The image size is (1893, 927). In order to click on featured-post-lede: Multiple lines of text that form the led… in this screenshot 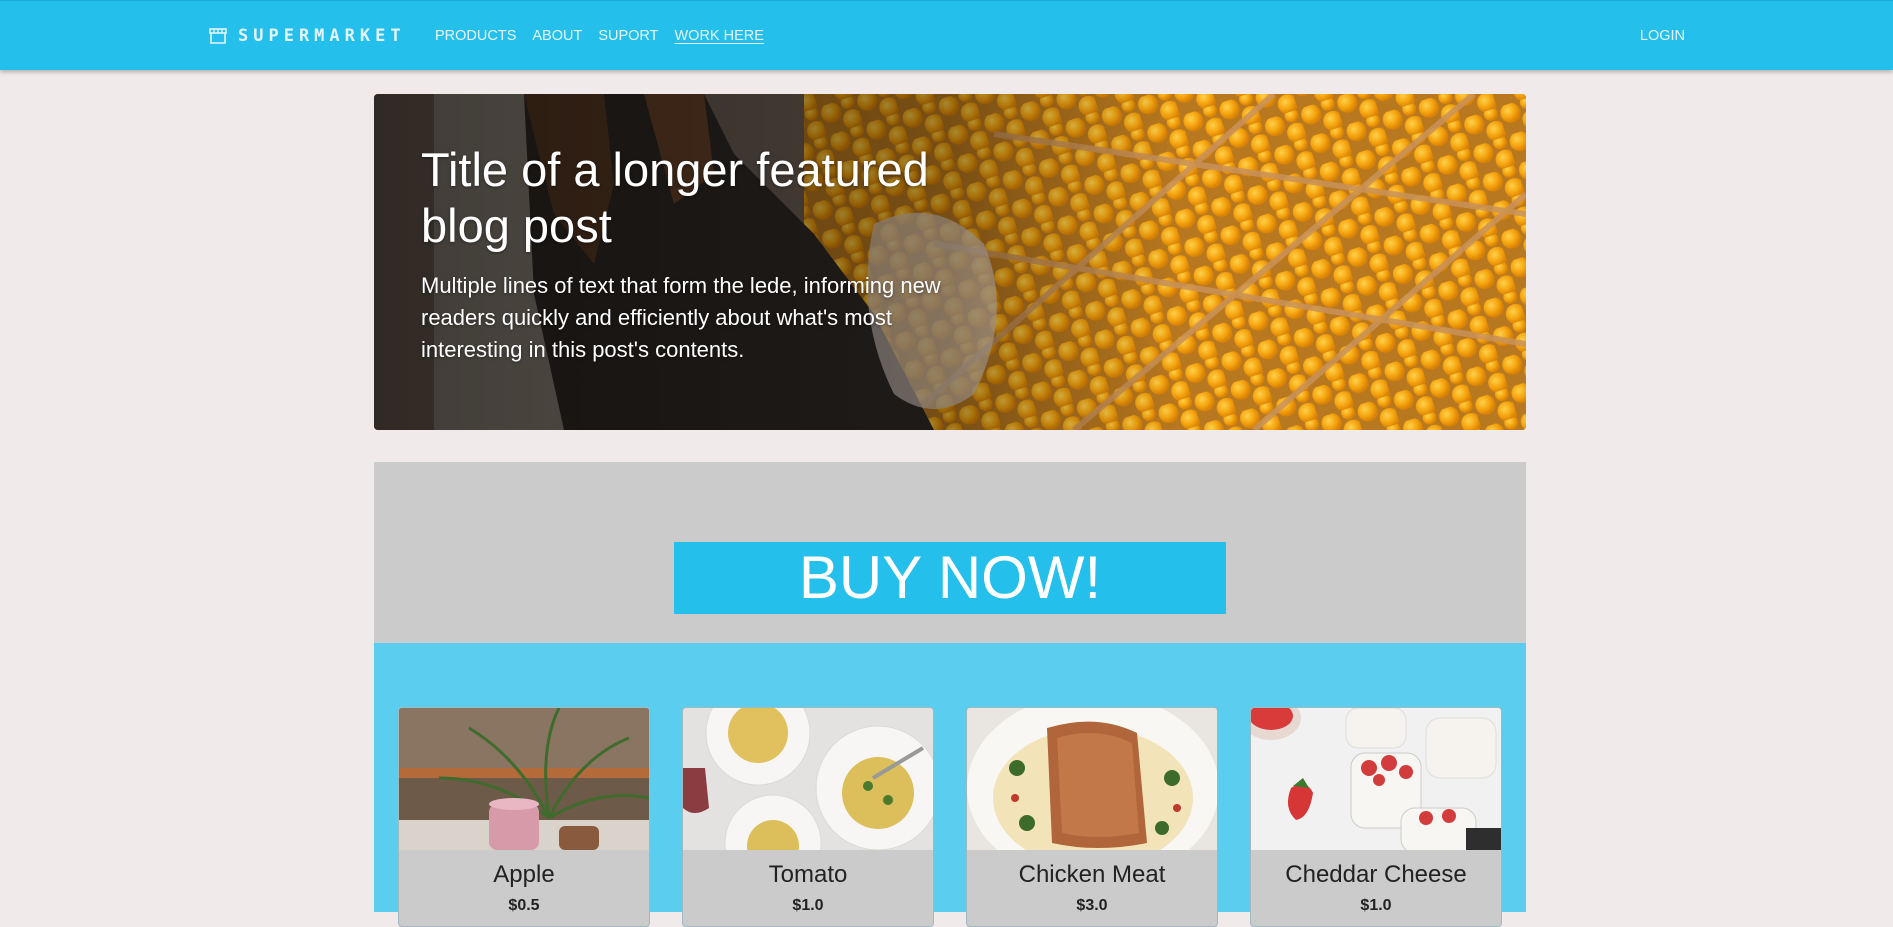, I will do `click(681, 317)`.